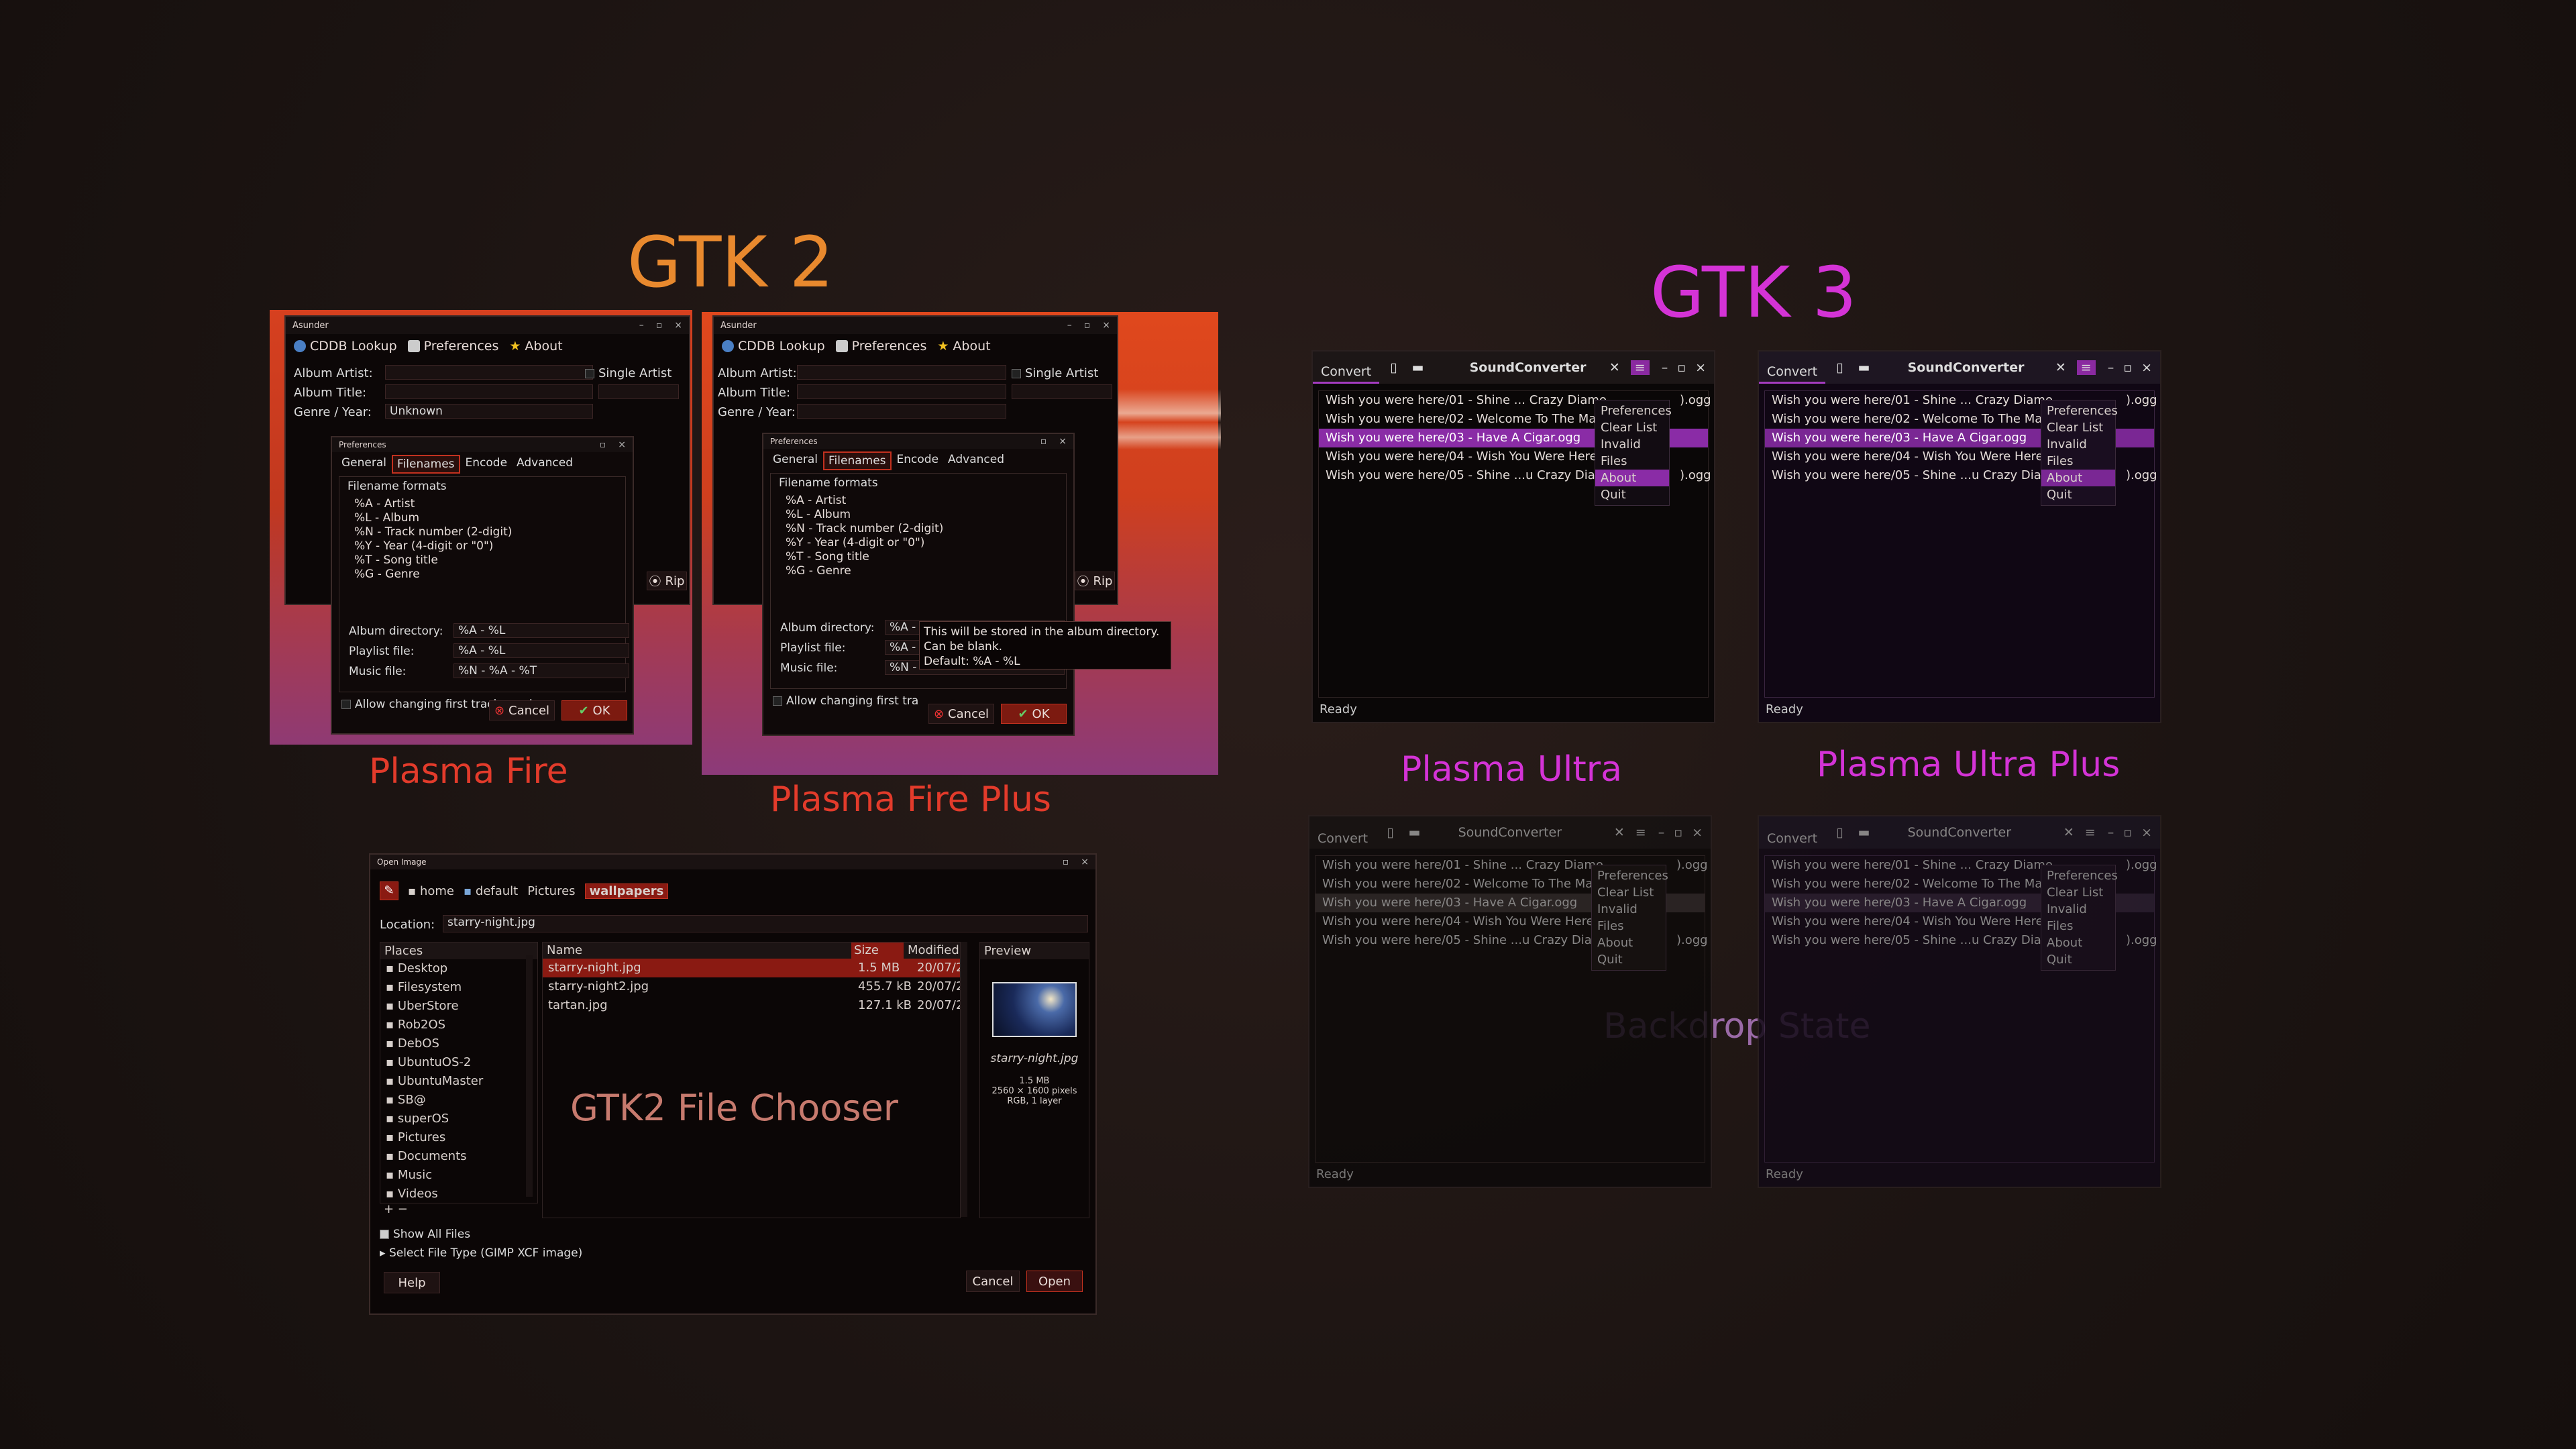 The width and height of the screenshot is (2576, 1449). I want to click on tab-advanced: Advanced, so click(545, 464).